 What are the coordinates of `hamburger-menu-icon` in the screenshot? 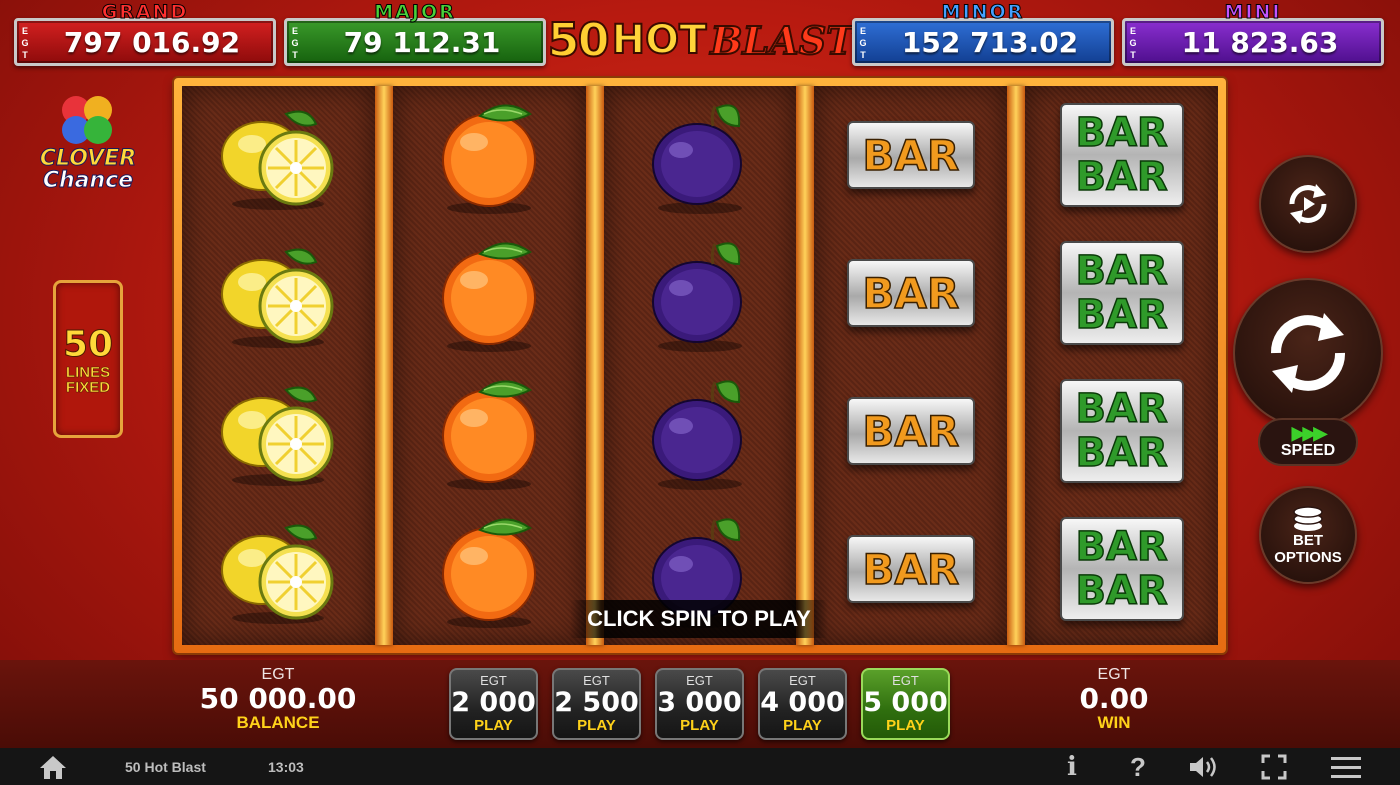 It's located at (1346, 767).